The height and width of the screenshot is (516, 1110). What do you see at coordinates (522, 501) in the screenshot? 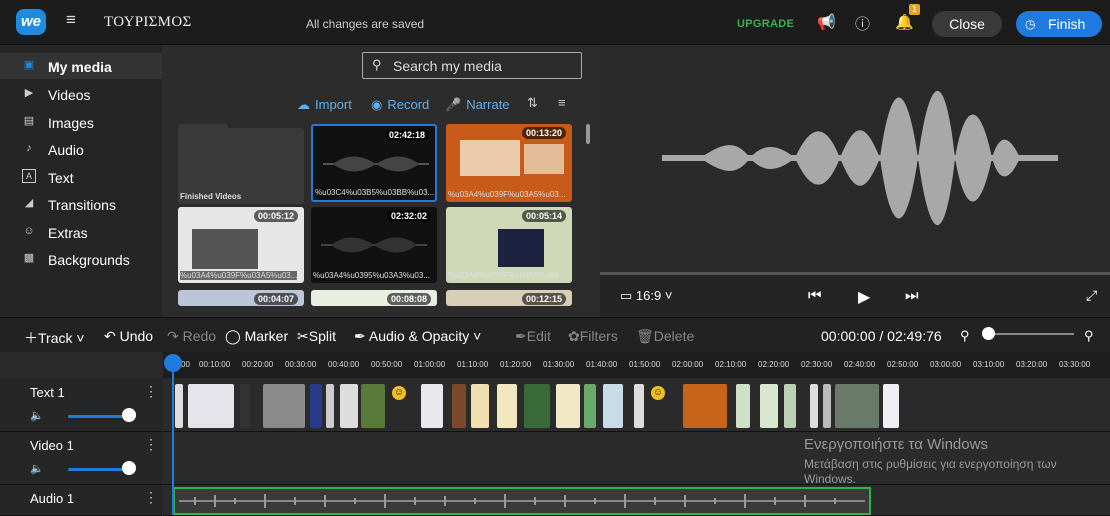
I see `audio-clip` at bounding box center [522, 501].